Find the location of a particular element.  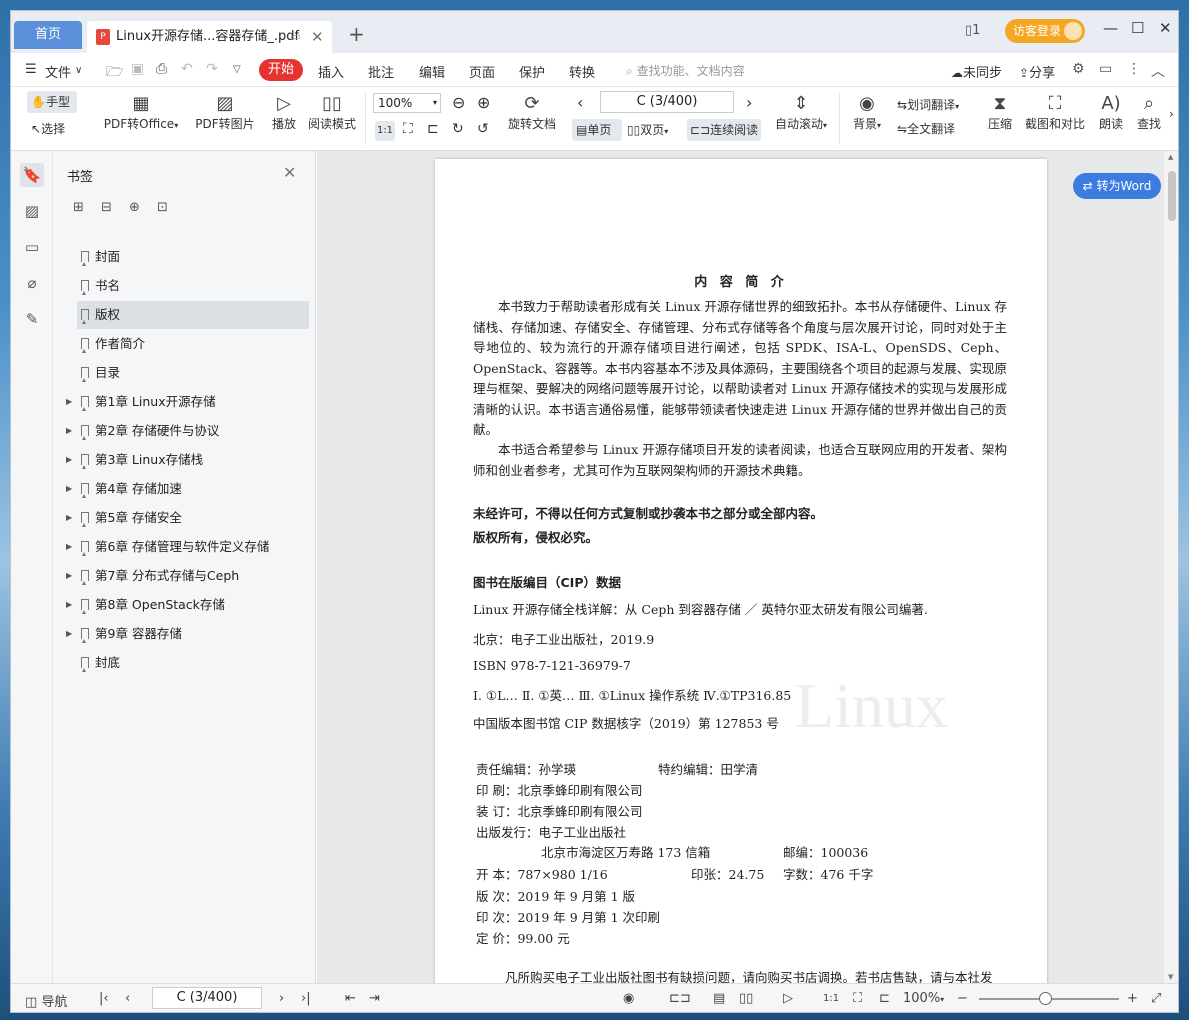

rotate-document-button: ⟳ 旋转文档 is located at coordinates (532, 112).